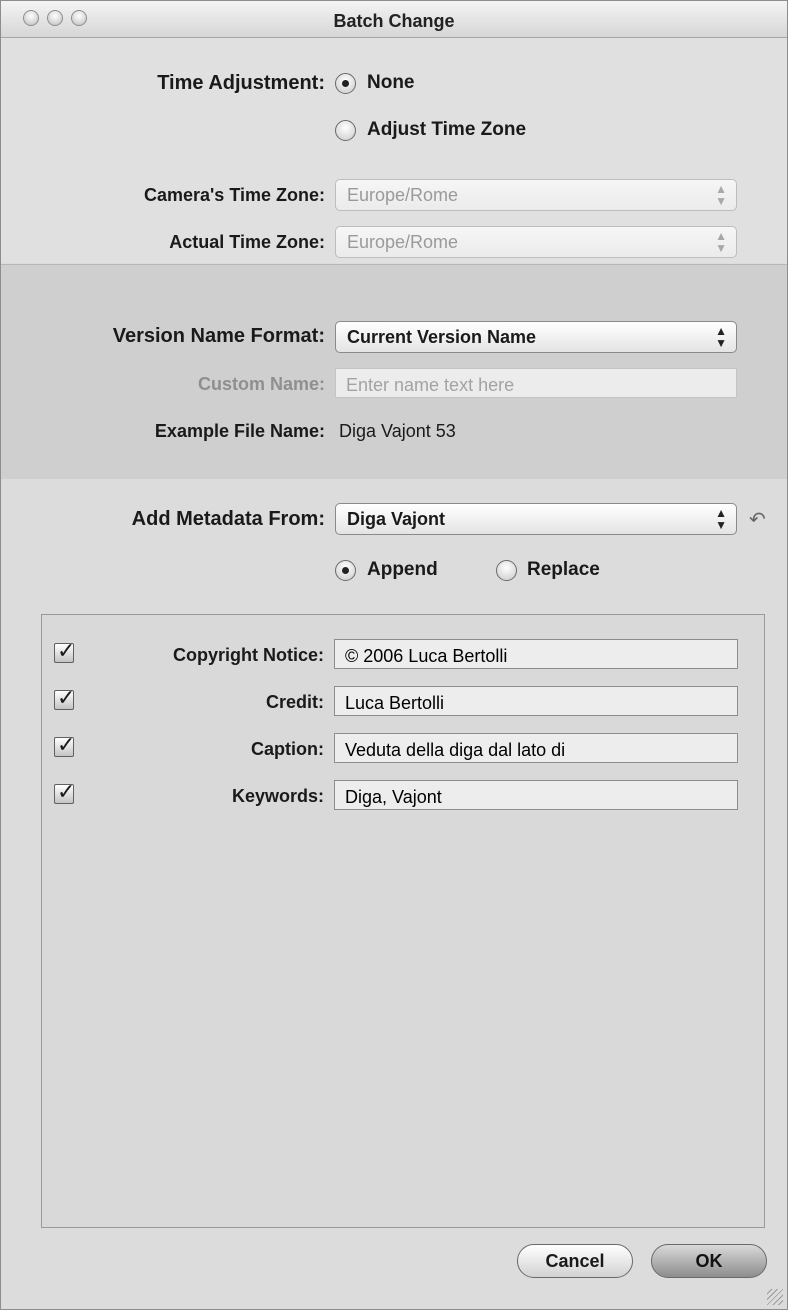 The height and width of the screenshot is (1310, 788). I want to click on window-title: Batch Change, so click(394, 21).